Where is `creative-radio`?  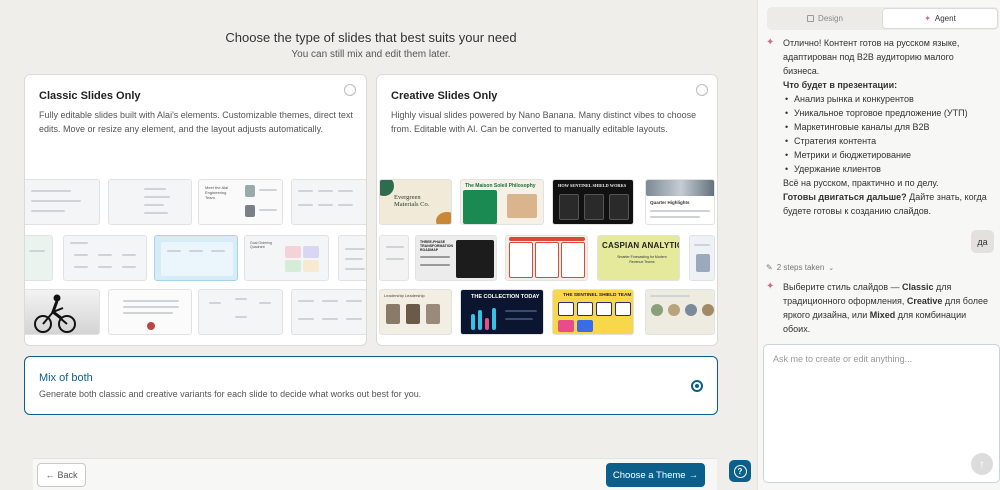 creative-radio is located at coordinates (702, 90).